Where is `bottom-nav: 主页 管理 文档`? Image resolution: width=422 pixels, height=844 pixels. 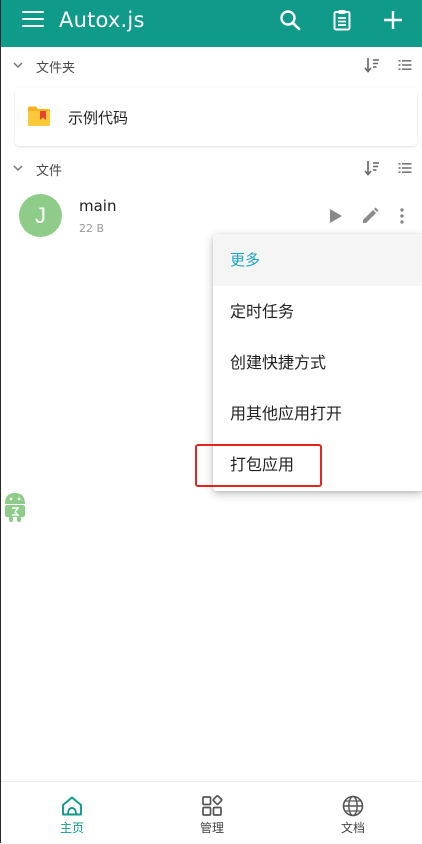 bottom-nav: 主页 管理 文档 is located at coordinates (211, 812).